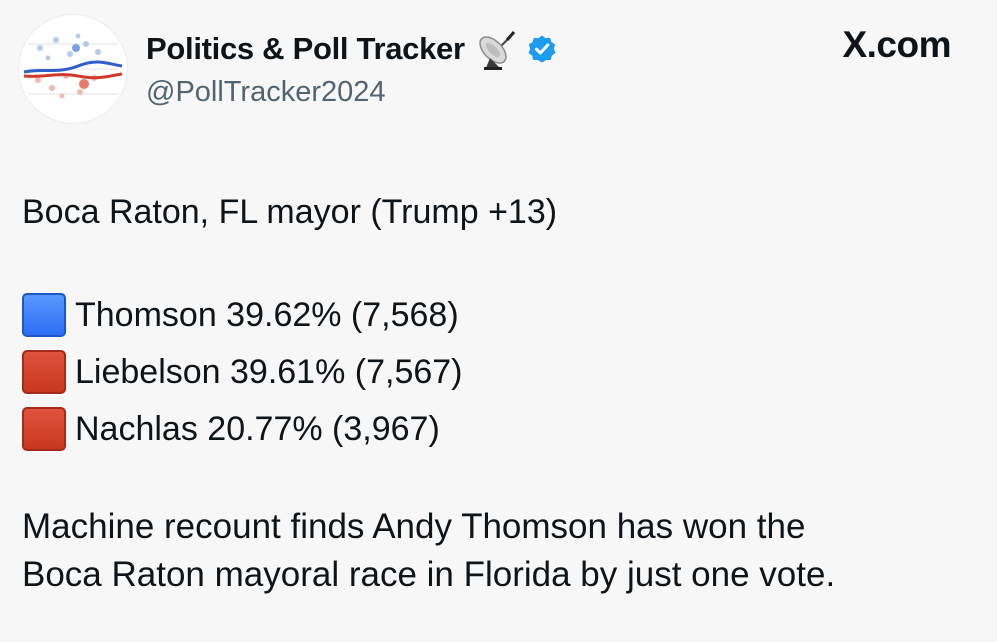 The image size is (997, 642). What do you see at coordinates (896, 44) in the screenshot?
I see `x-brand-label: X.com` at bounding box center [896, 44].